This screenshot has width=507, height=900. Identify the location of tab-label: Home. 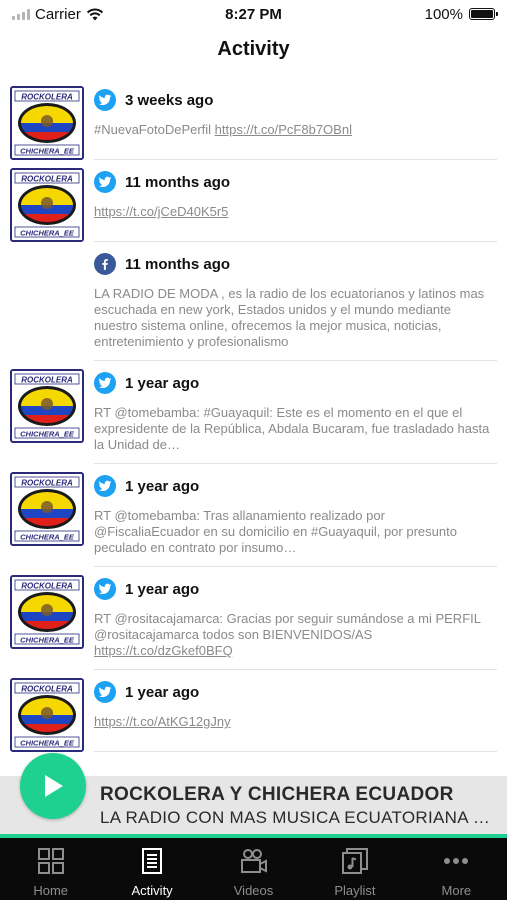
(51, 890).